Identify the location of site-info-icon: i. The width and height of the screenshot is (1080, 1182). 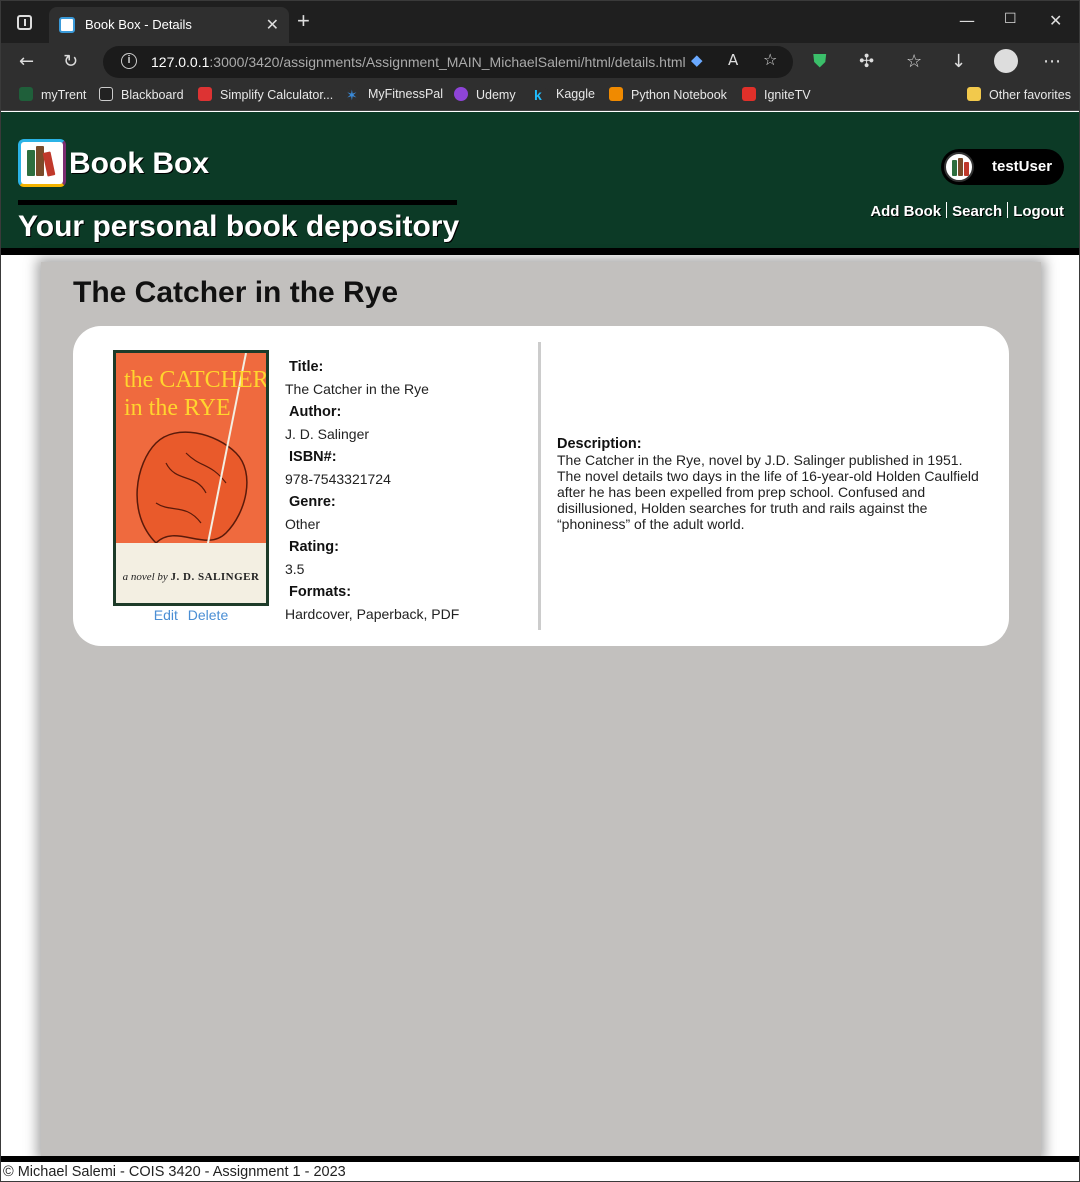
(129, 61).